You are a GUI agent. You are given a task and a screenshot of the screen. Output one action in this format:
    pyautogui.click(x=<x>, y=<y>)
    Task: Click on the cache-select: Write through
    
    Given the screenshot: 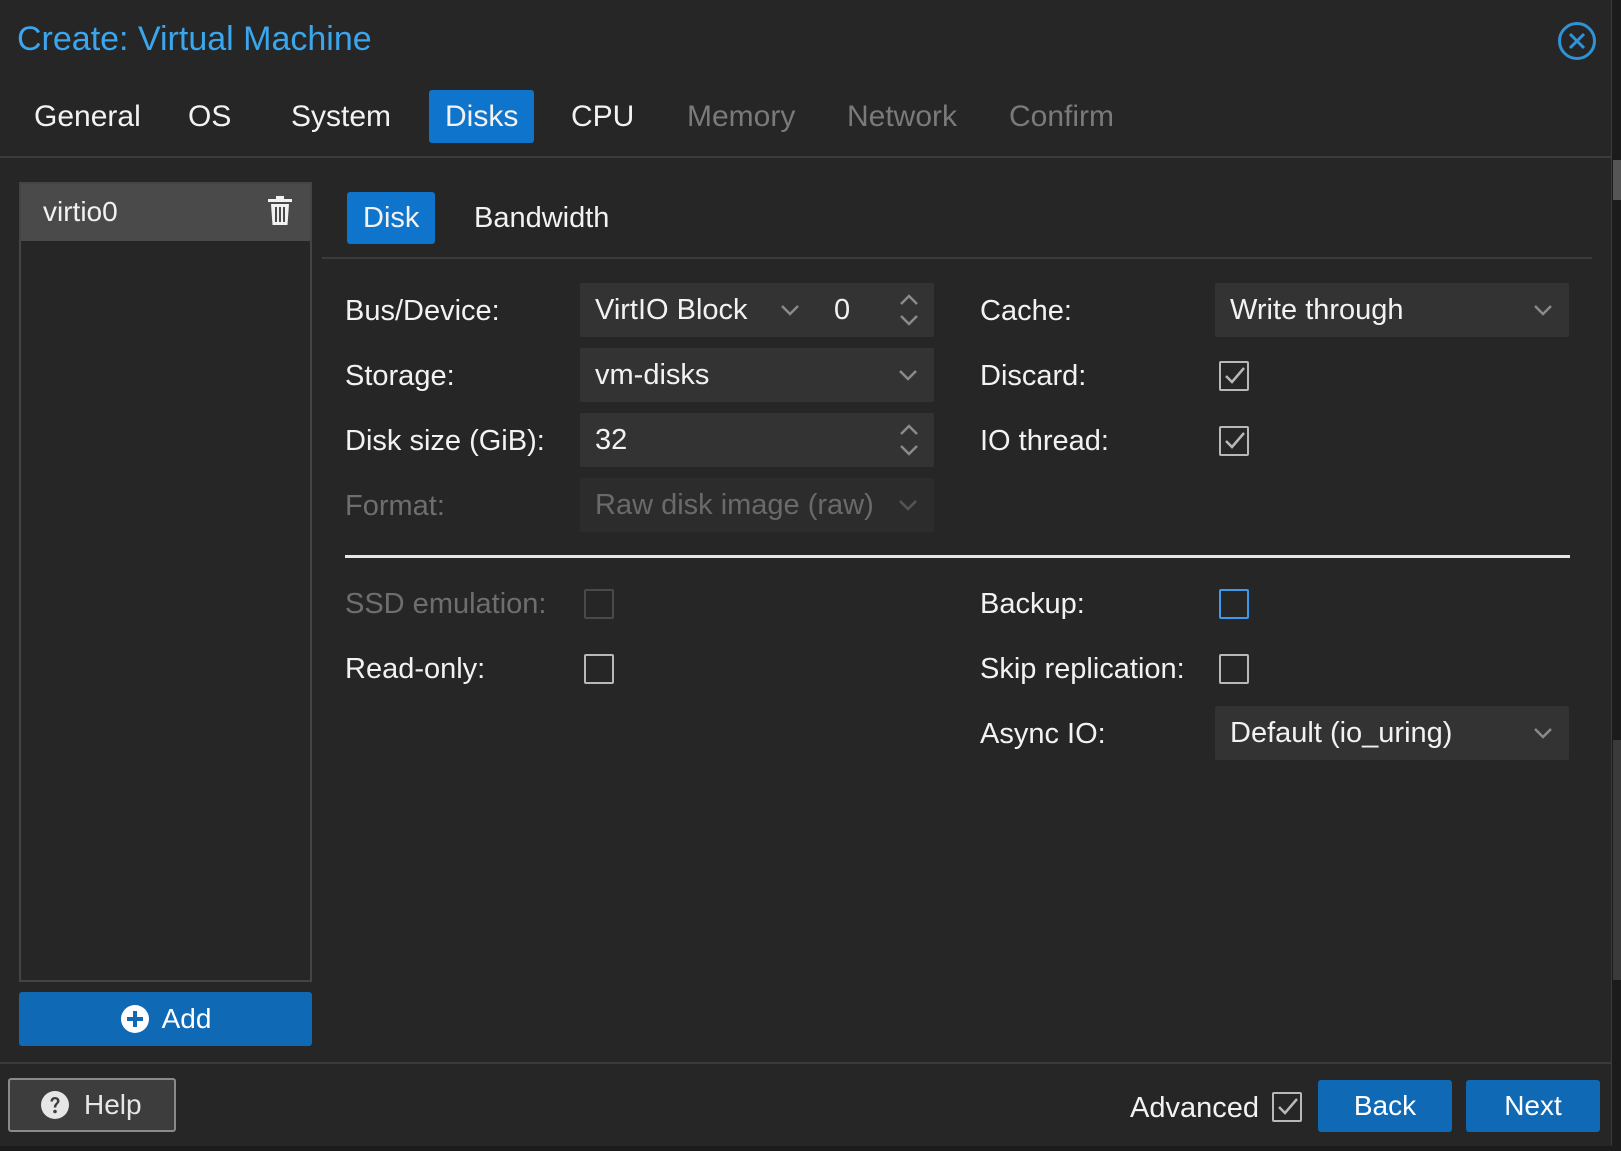 What is the action you would take?
    pyautogui.click(x=1392, y=310)
    